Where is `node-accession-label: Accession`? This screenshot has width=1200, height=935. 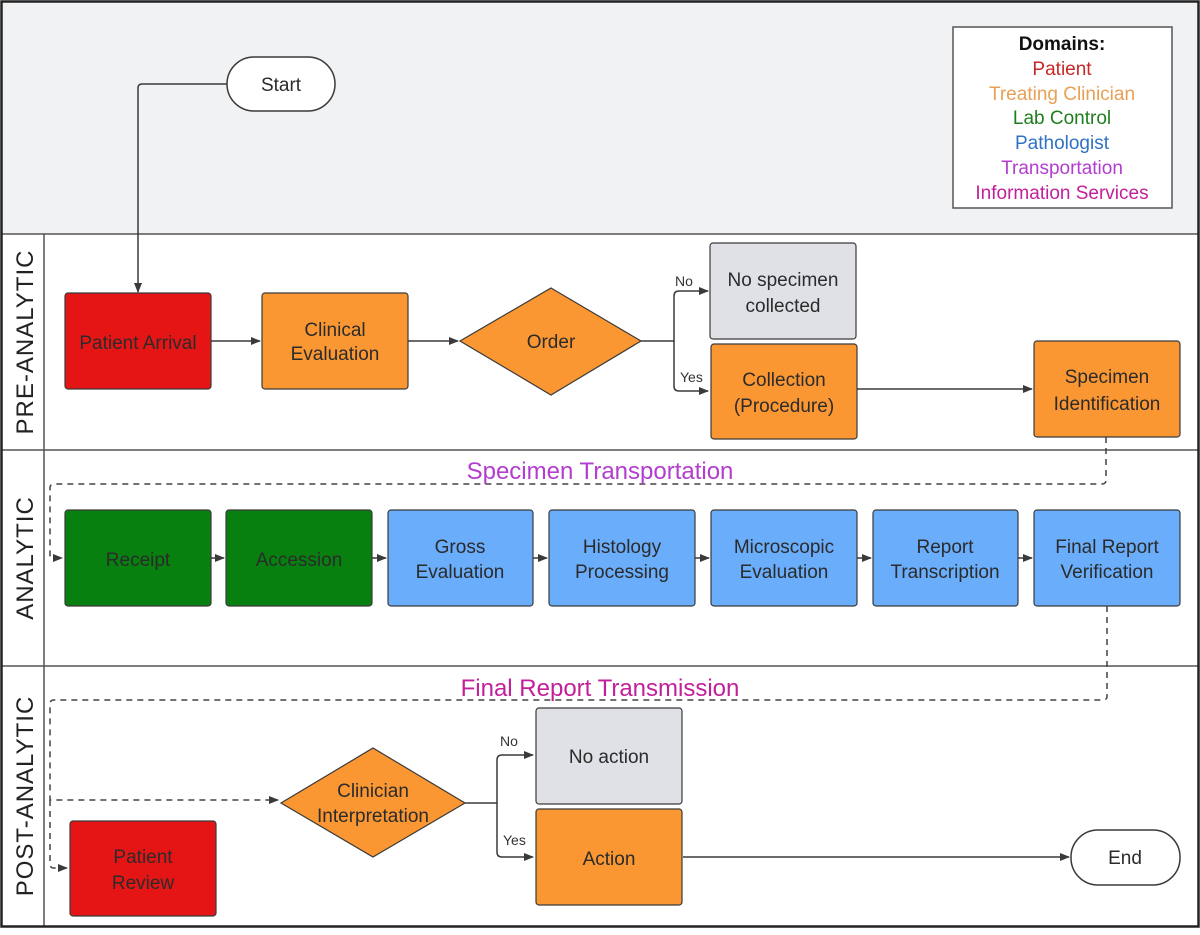 node-accession-label: Accession is located at coordinates (299, 560).